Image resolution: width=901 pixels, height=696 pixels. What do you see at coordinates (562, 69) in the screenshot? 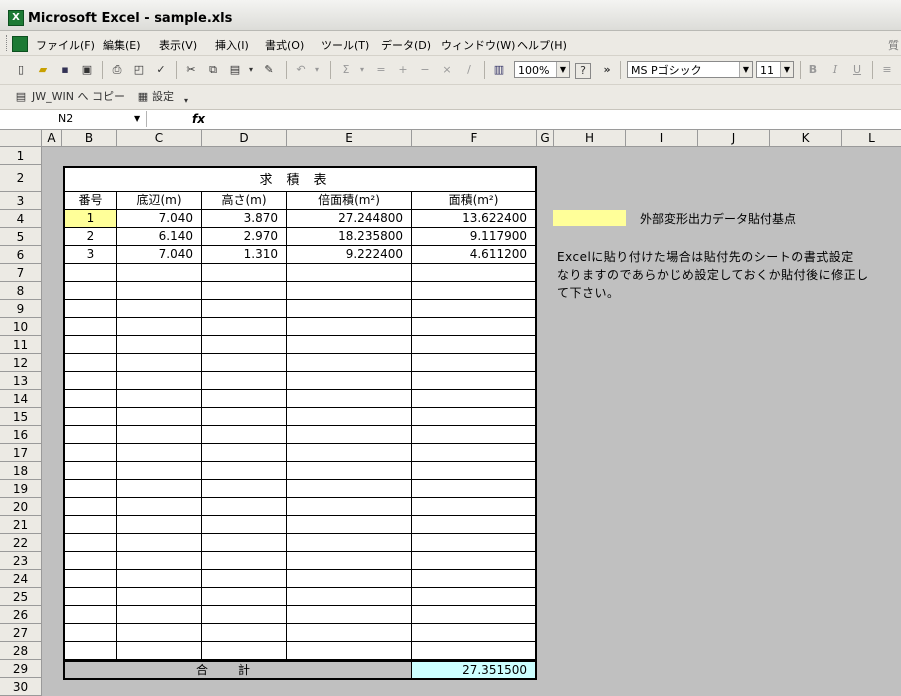
I see `zoom-dropdown-icon: ▼` at bounding box center [562, 69].